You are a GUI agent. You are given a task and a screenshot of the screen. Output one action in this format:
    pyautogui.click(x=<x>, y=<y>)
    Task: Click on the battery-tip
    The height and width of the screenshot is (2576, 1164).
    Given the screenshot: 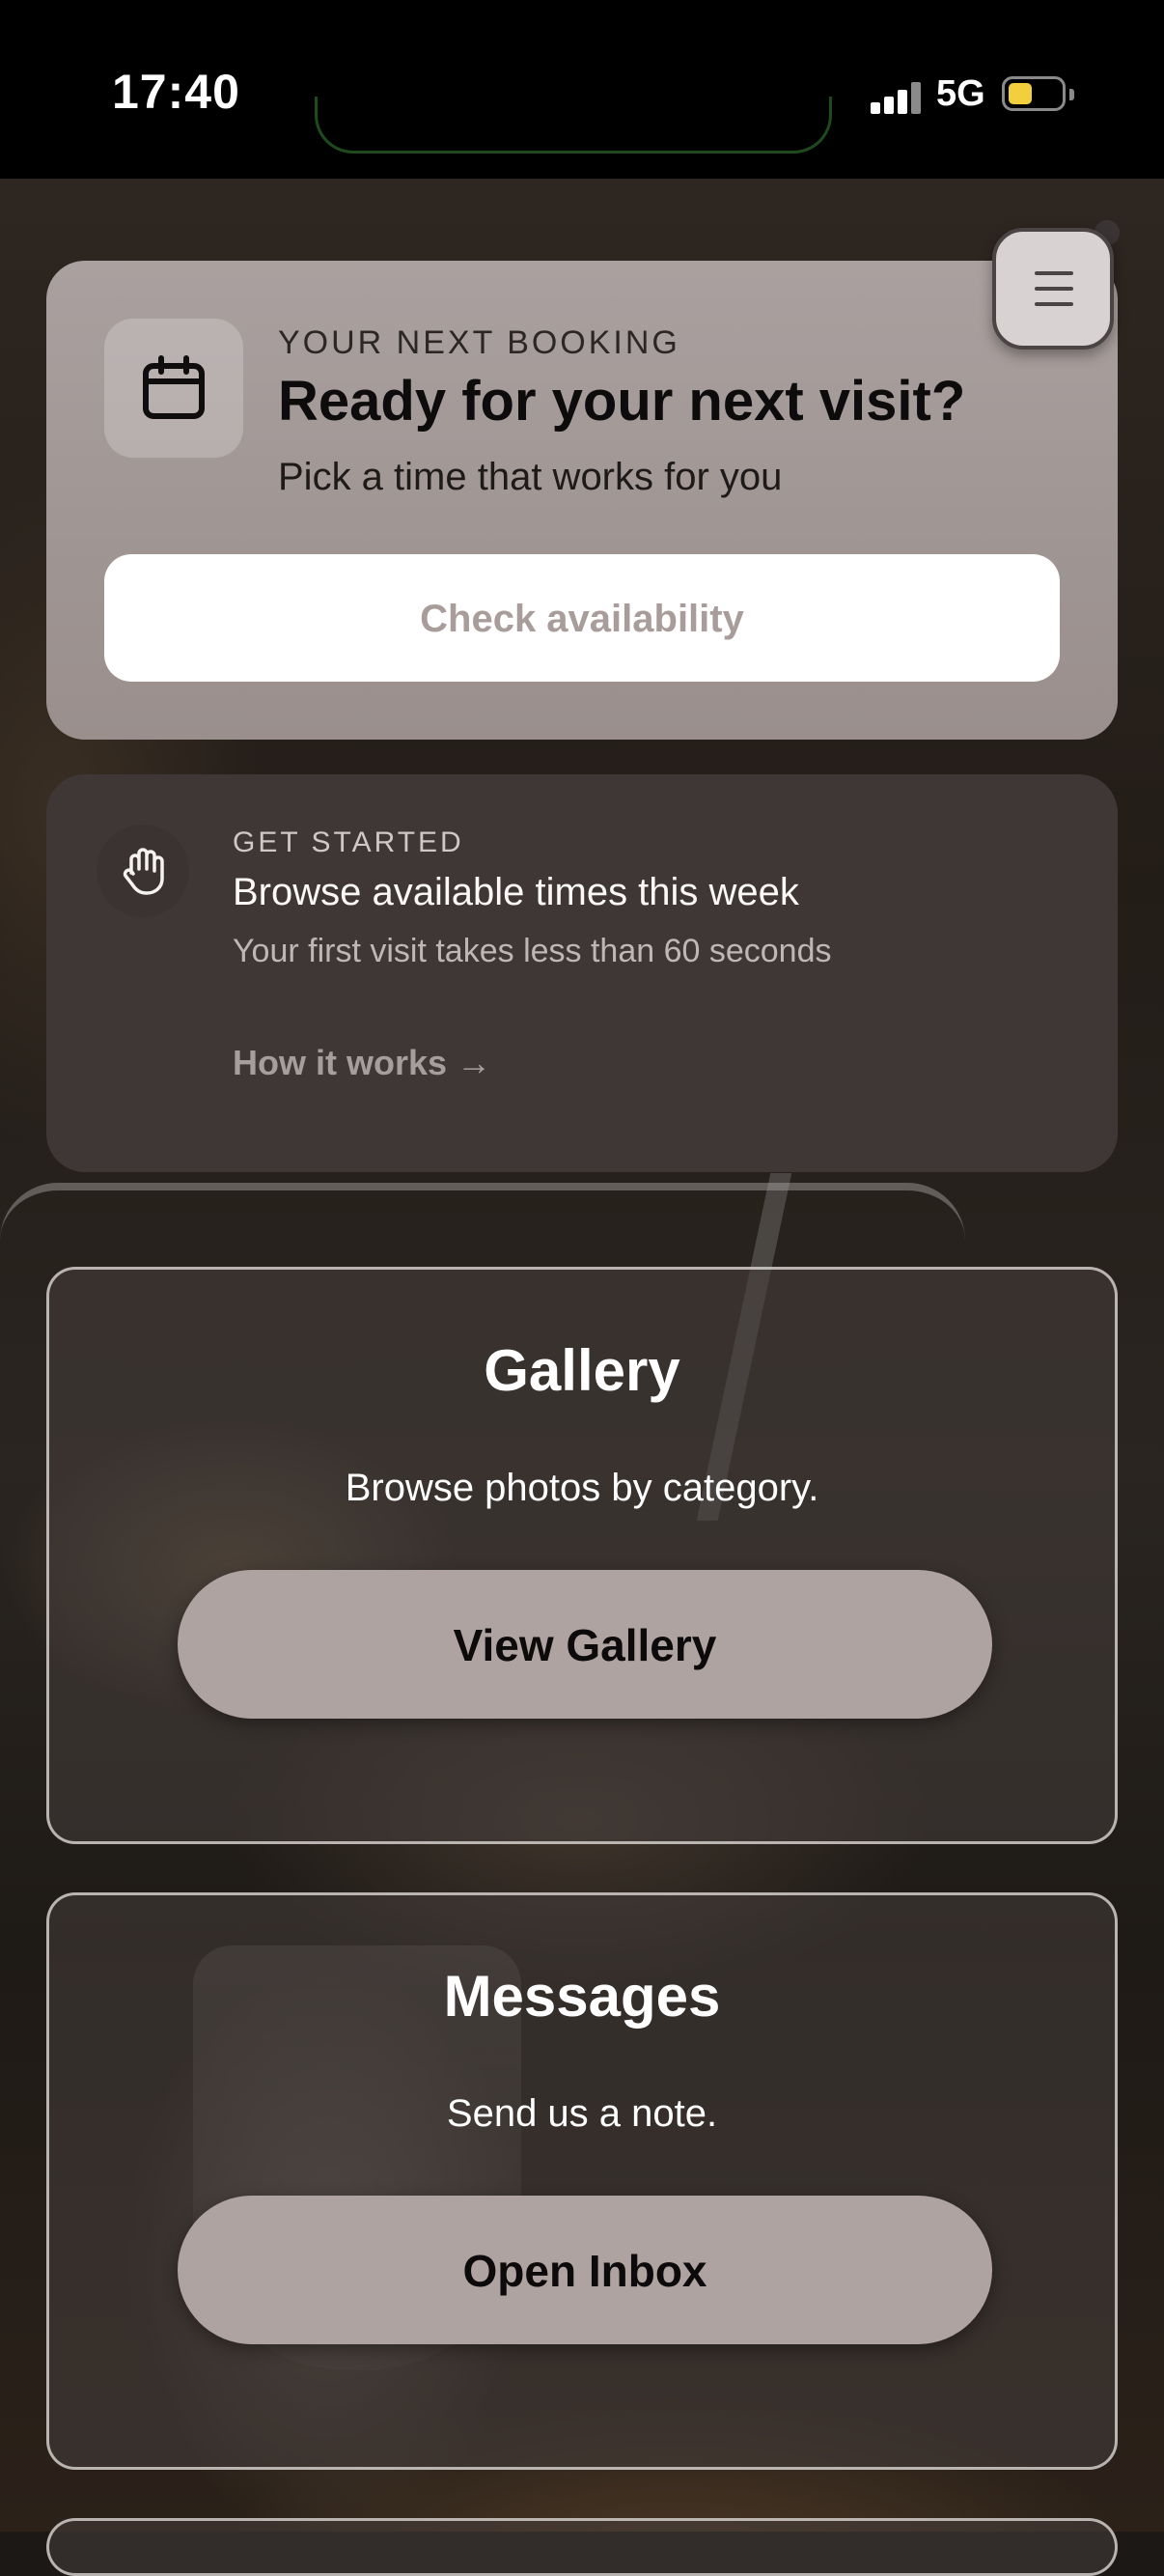 What is the action you would take?
    pyautogui.click(x=1072, y=95)
    